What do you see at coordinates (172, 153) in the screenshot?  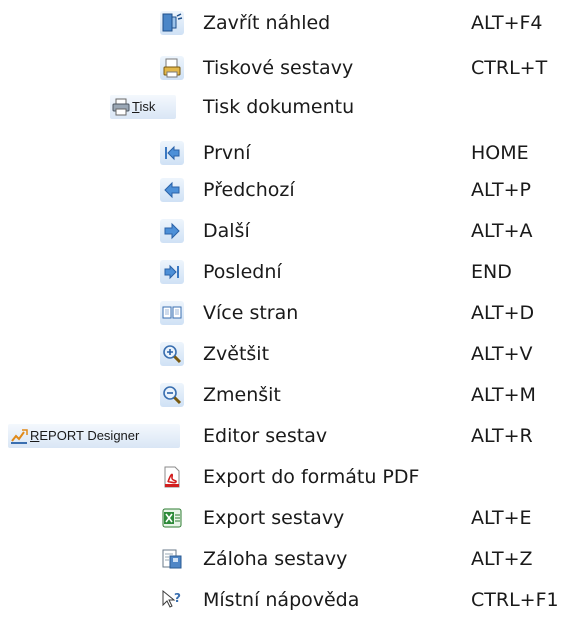 I see `first-page-icon` at bounding box center [172, 153].